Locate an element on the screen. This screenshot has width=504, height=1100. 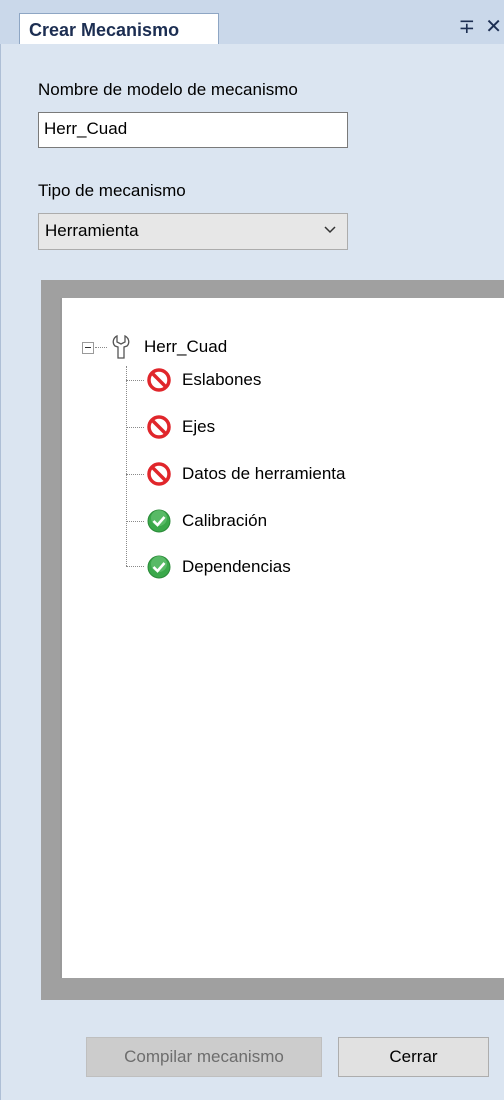
tree-node-label: Dependencias is located at coordinates (236, 566).